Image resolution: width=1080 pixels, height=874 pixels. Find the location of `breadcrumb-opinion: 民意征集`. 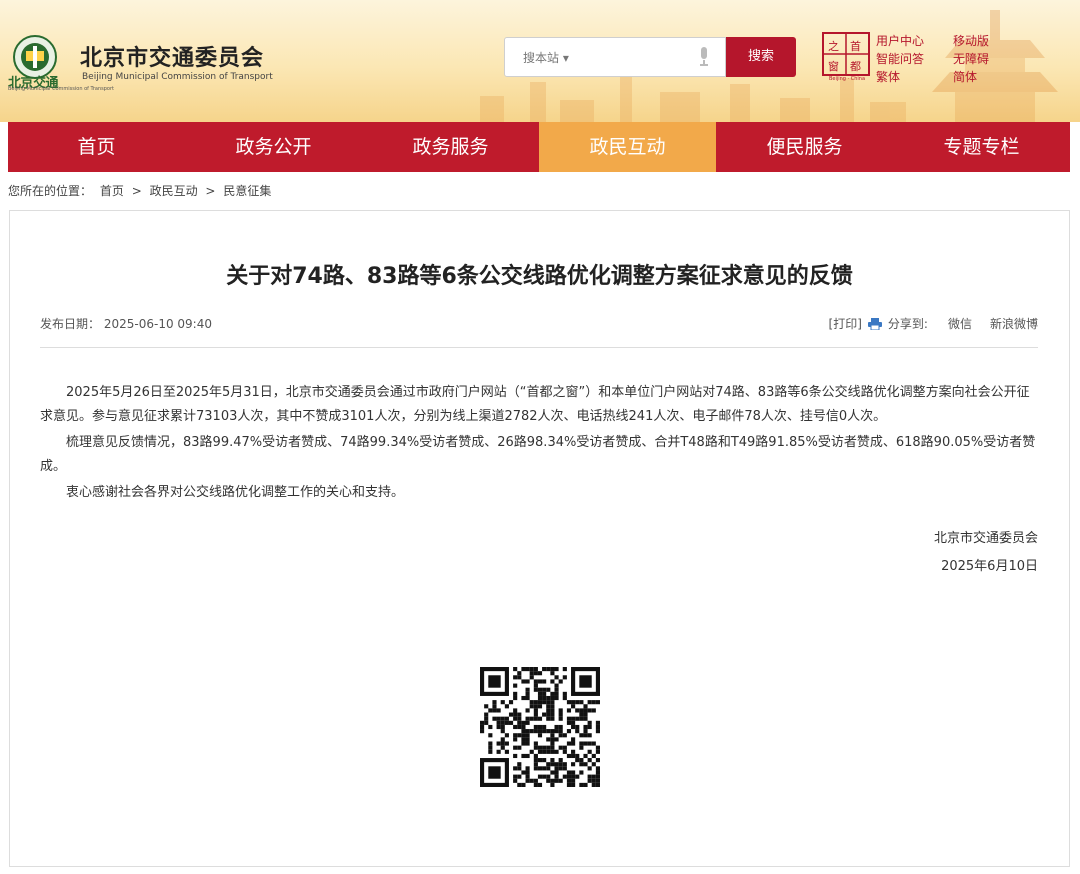

breadcrumb-opinion: 民意征集 is located at coordinates (247, 191).